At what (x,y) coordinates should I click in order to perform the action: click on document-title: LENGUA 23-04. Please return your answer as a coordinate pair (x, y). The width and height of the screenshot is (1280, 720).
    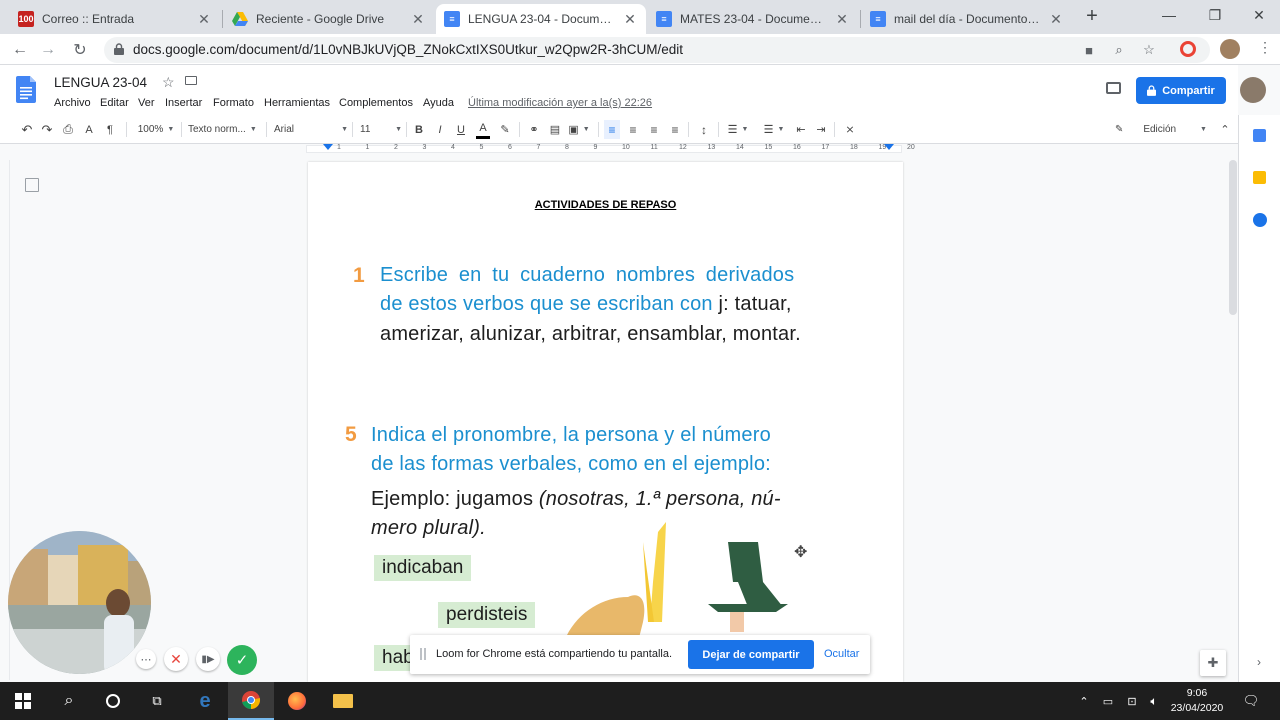
    Looking at the image, I should click on (100, 82).